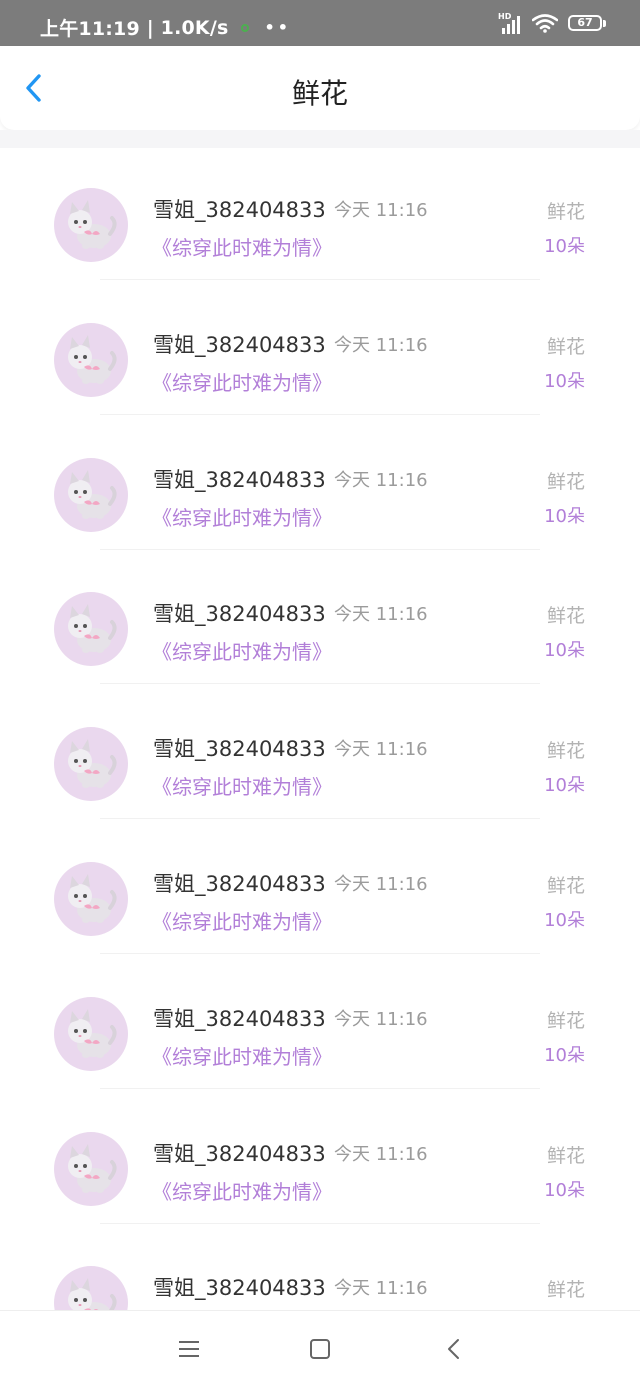  Describe the element at coordinates (320, 1268) in the screenshot. I see `list-item: 雪姐_382404833 今天 11:16 鲜花` at that location.